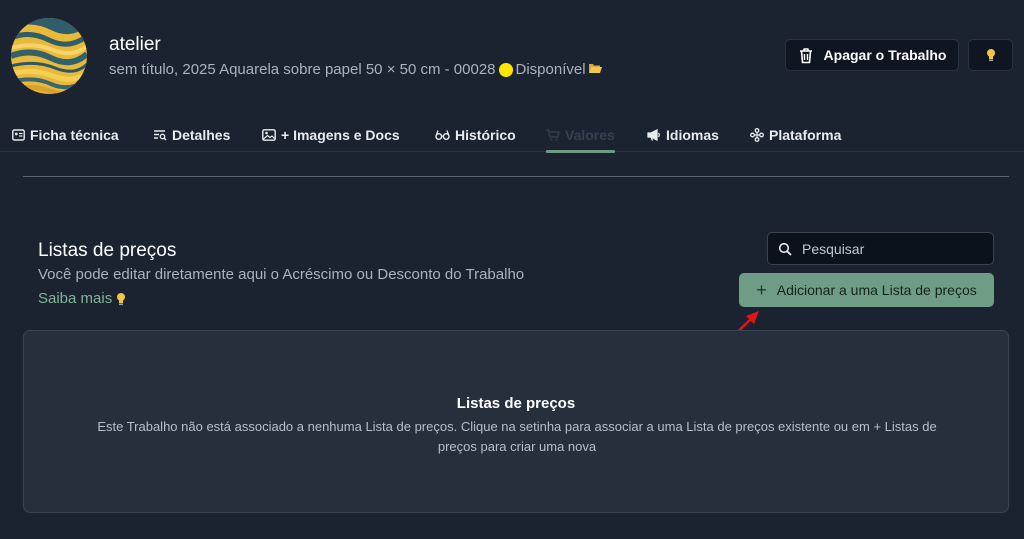 Image resolution: width=1024 pixels, height=539 pixels. What do you see at coordinates (269, 135) in the screenshot?
I see `image-icon` at bounding box center [269, 135].